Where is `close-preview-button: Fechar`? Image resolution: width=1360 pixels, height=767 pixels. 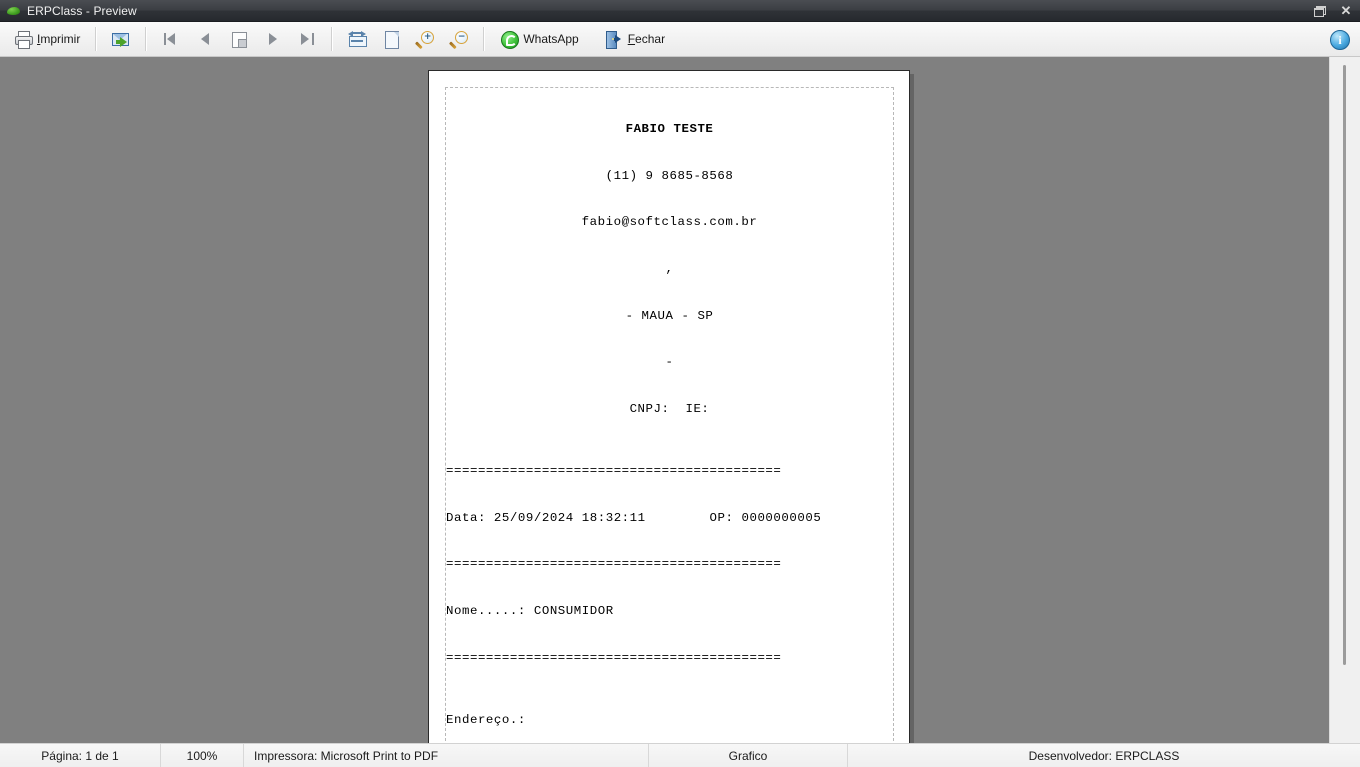
close-preview-button: Fechar is located at coordinates (635, 39).